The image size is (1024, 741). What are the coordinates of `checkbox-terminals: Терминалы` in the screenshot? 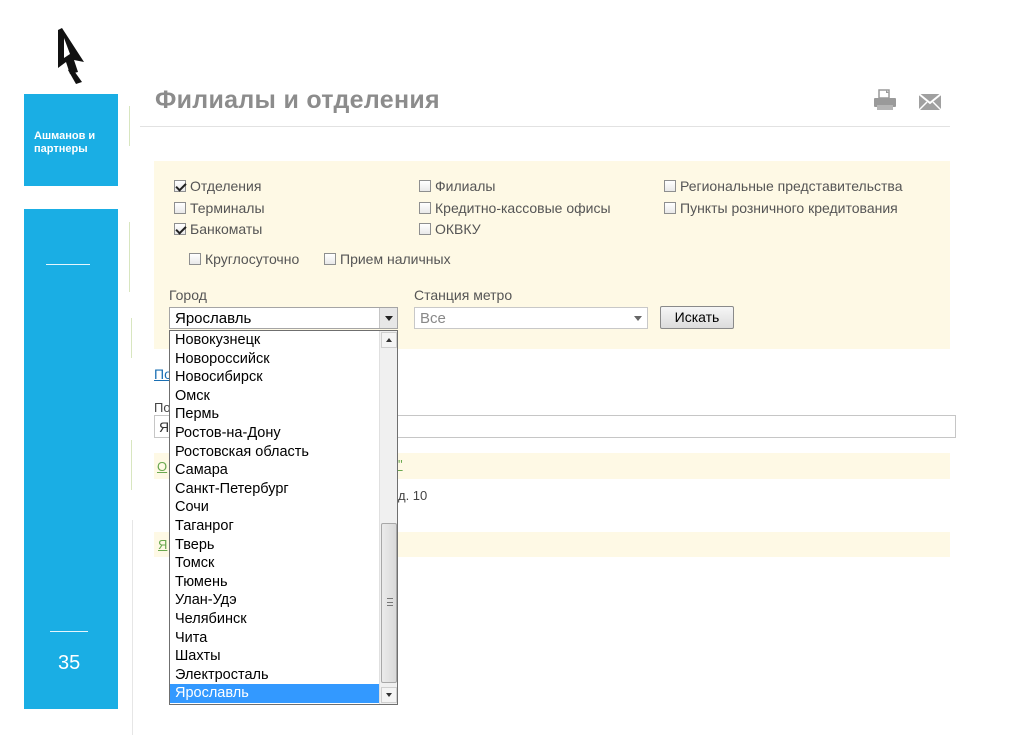 It's located at (219, 208).